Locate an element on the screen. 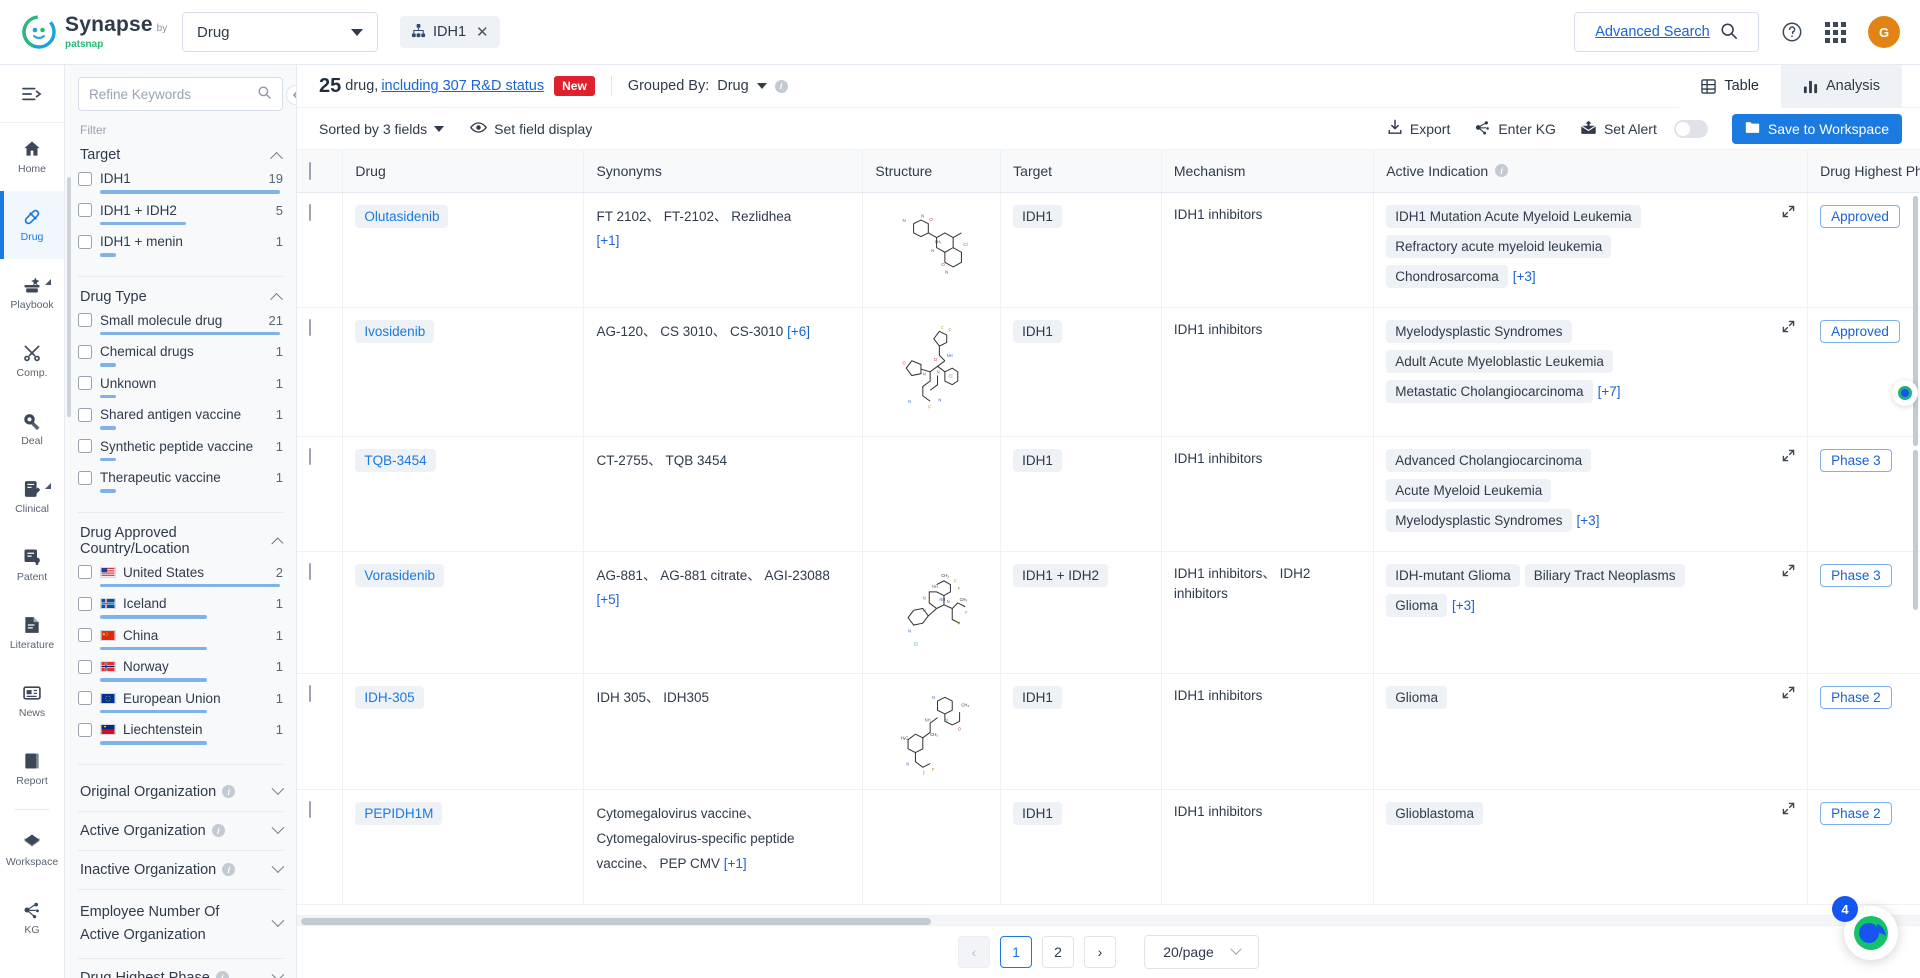  column-header-active-indication: Active Indication i is located at coordinates (1591, 171).